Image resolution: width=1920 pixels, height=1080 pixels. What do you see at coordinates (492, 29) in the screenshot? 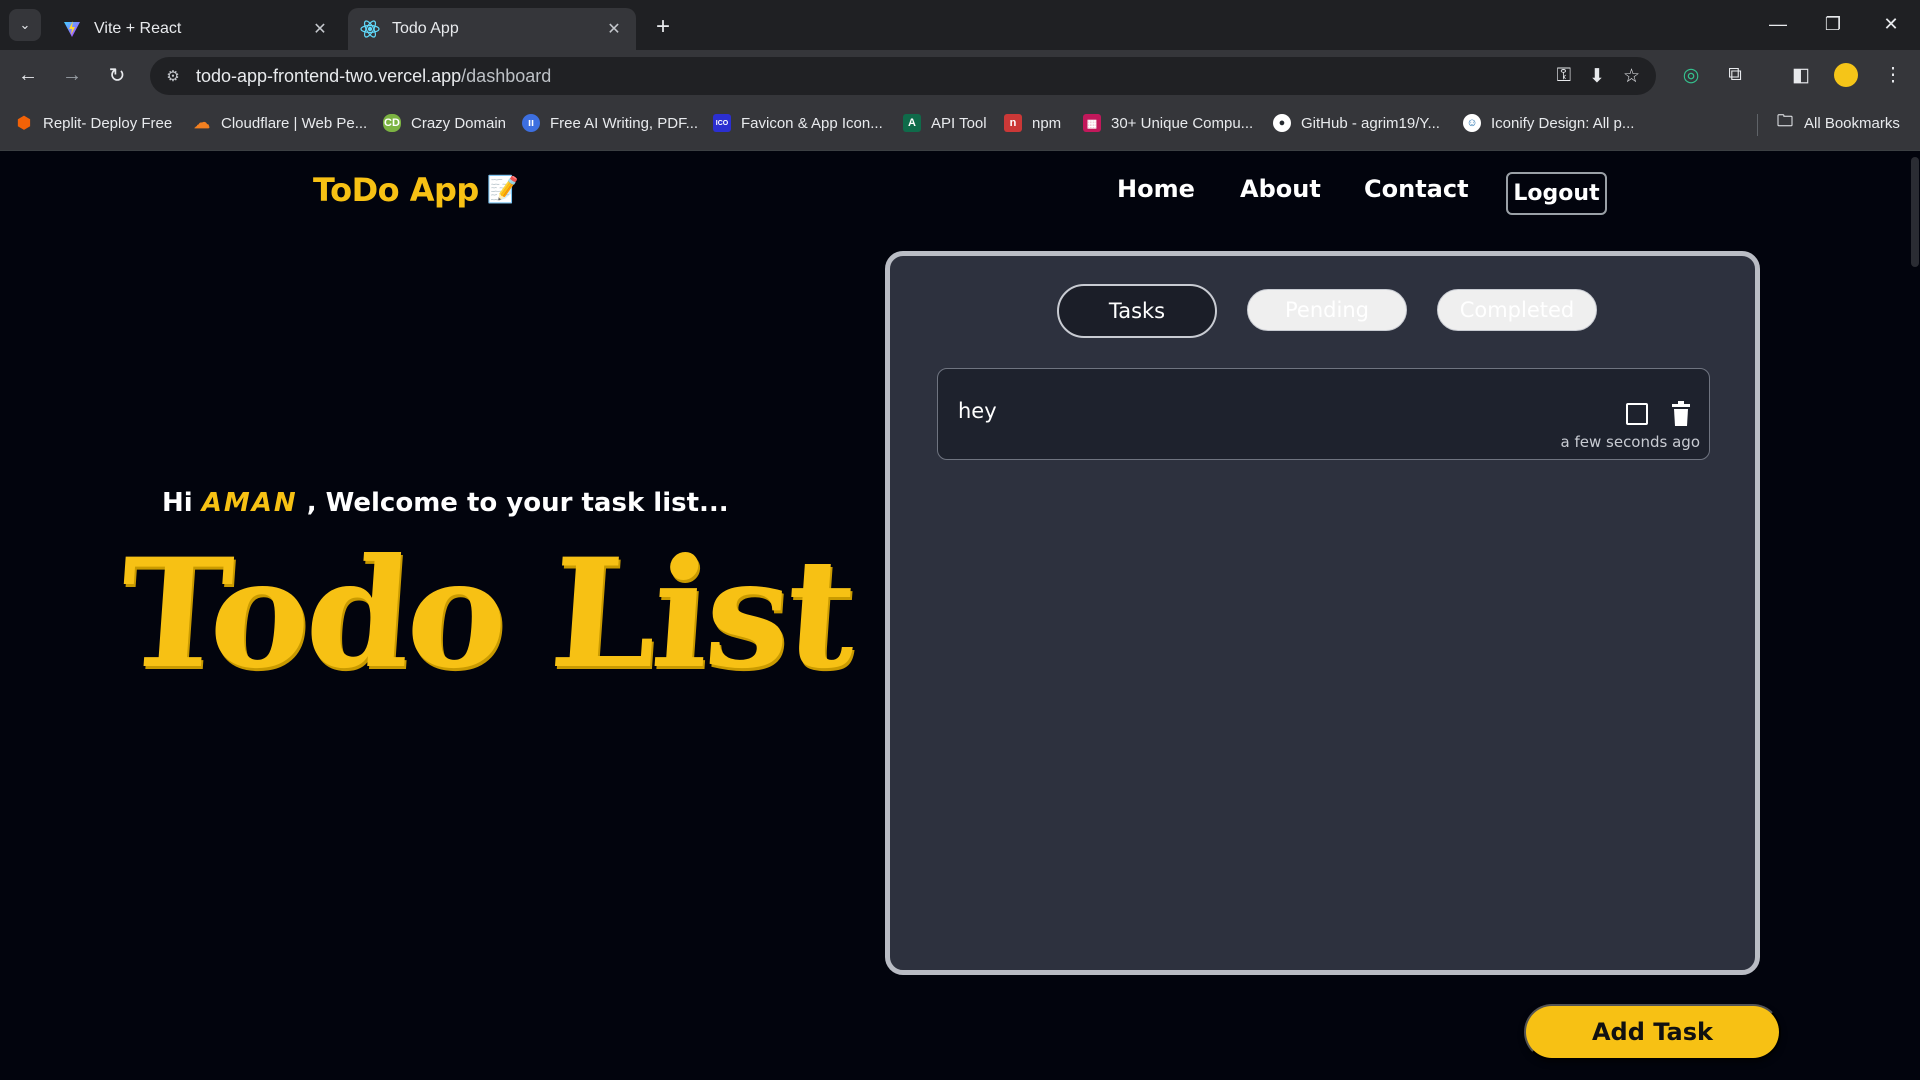
I see `tab-todo-app: Todo App ✕` at bounding box center [492, 29].